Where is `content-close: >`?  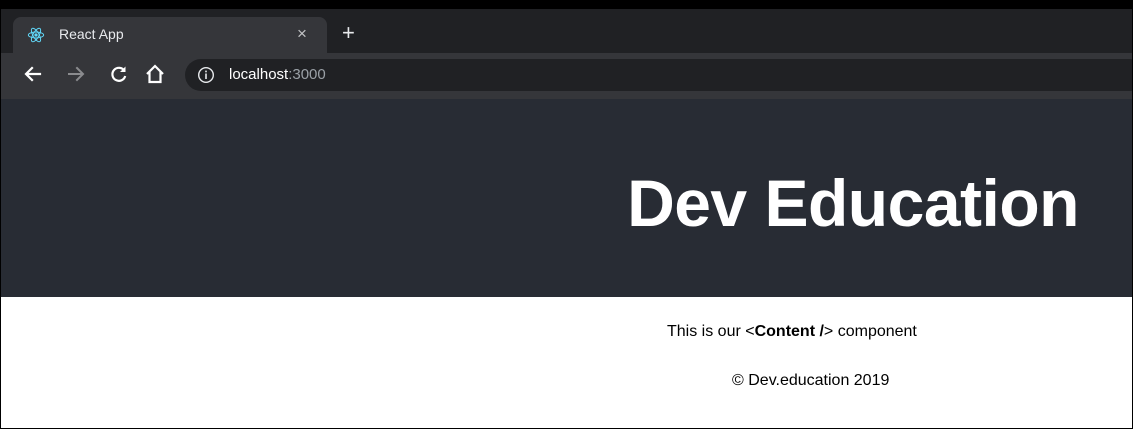 content-close: > is located at coordinates (828, 331).